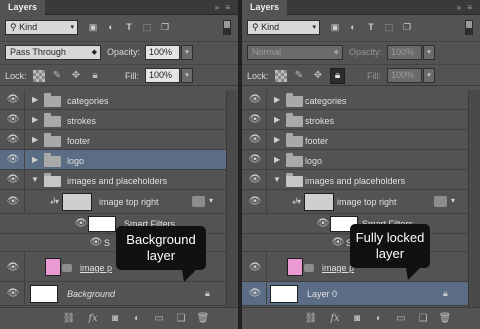  What do you see at coordinates (53, 52) in the screenshot?
I see `blend-mode-dropdown: Pass Through ◆` at bounding box center [53, 52].